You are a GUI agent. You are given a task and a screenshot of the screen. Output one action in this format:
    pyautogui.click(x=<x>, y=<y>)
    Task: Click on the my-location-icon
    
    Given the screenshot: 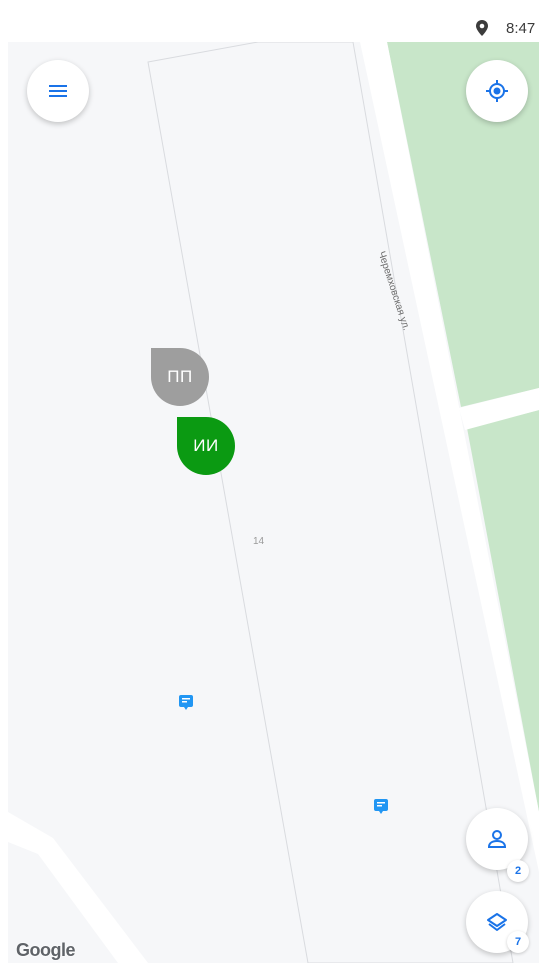 What is the action you would take?
    pyautogui.click(x=497, y=91)
    